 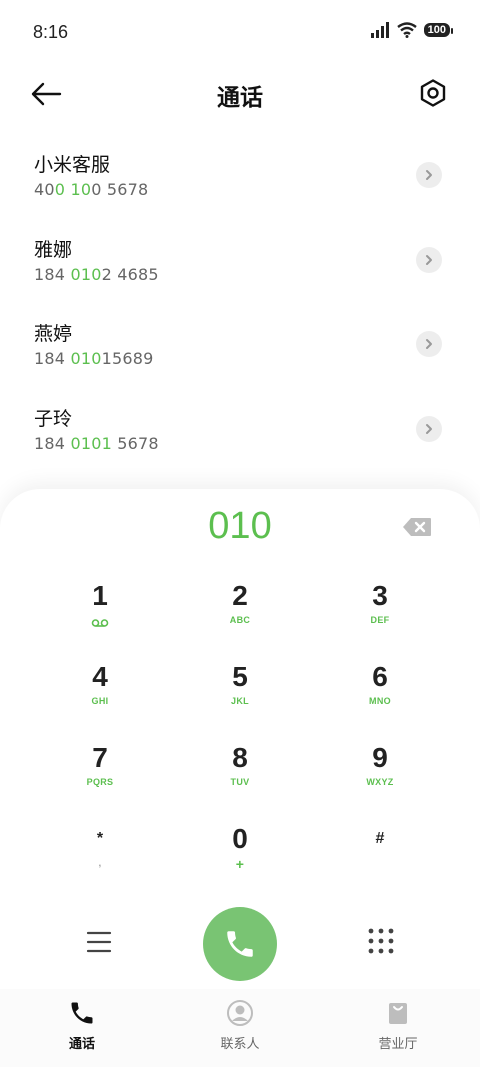 What do you see at coordinates (91, 189) in the screenshot?
I see `contact-number: 400 100 5678` at bounding box center [91, 189].